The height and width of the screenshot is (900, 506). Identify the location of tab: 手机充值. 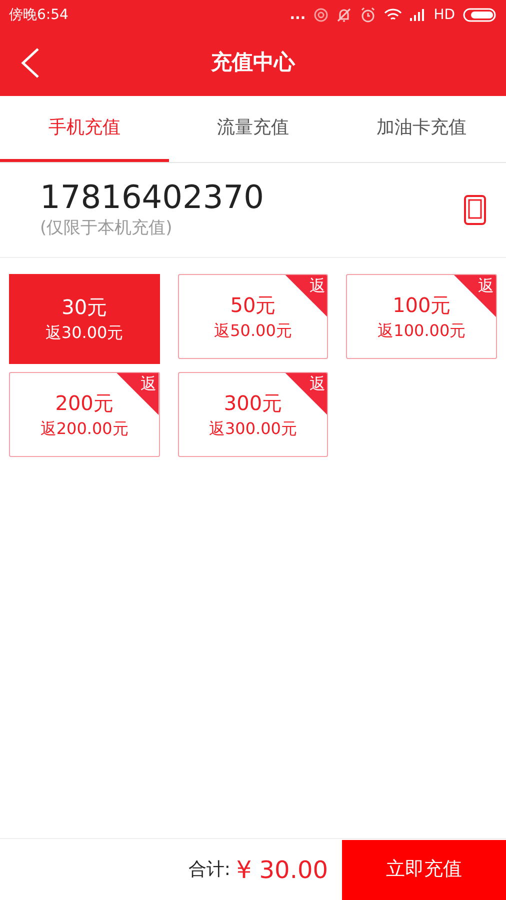
(84, 129).